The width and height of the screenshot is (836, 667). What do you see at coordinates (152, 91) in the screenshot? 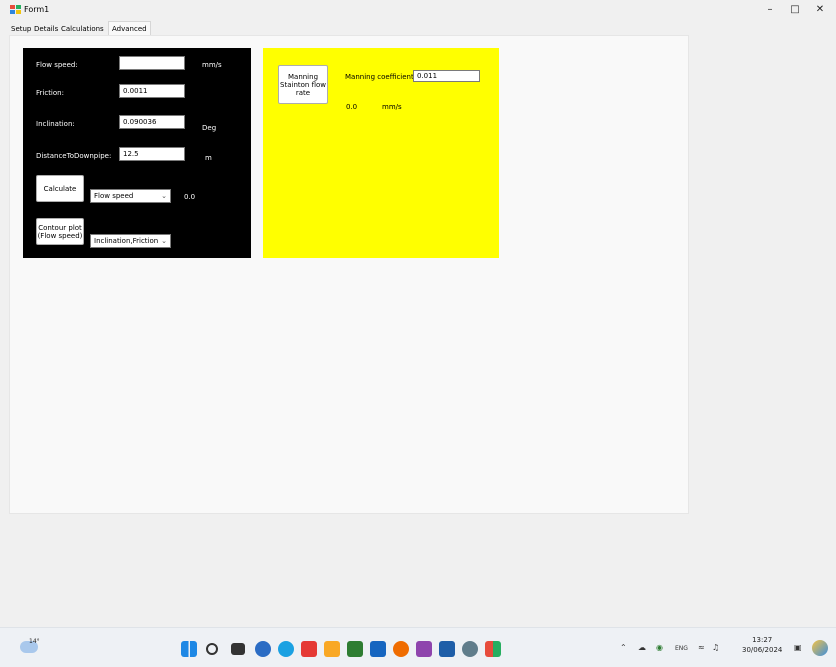
I see `friction-input: 0.0011` at bounding box center [152, 91].